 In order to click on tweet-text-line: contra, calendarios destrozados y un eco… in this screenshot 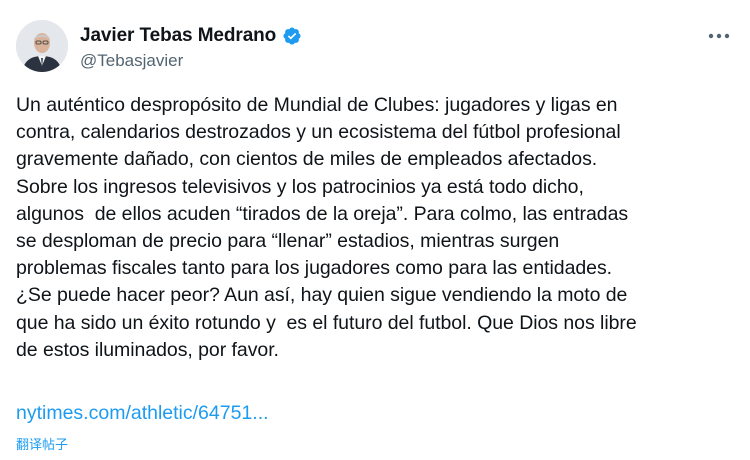, I will do `click(318, 132)`.